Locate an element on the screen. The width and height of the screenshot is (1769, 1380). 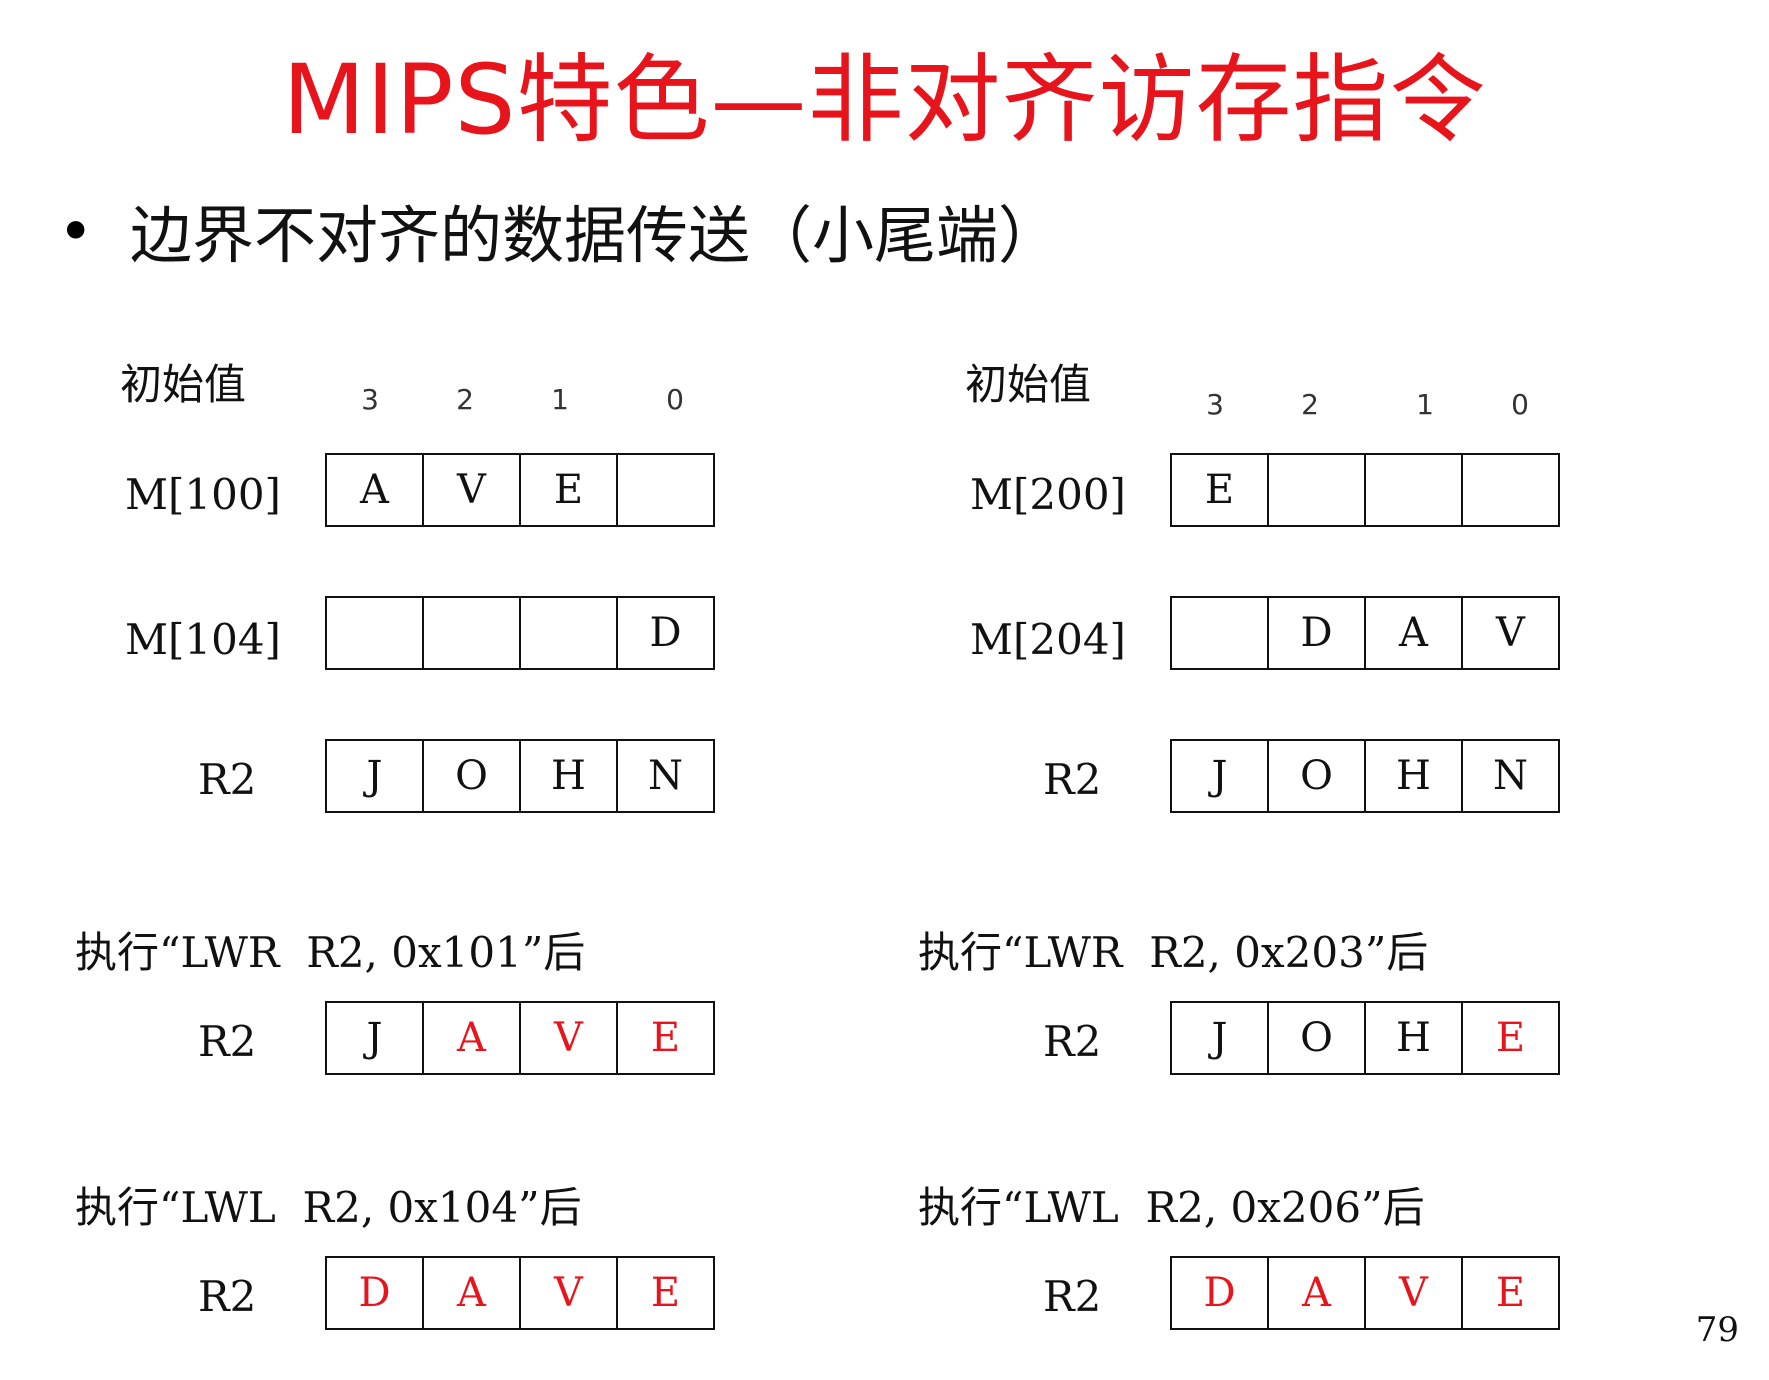
left-index-0: 0 is located at coordinates (675, 399).